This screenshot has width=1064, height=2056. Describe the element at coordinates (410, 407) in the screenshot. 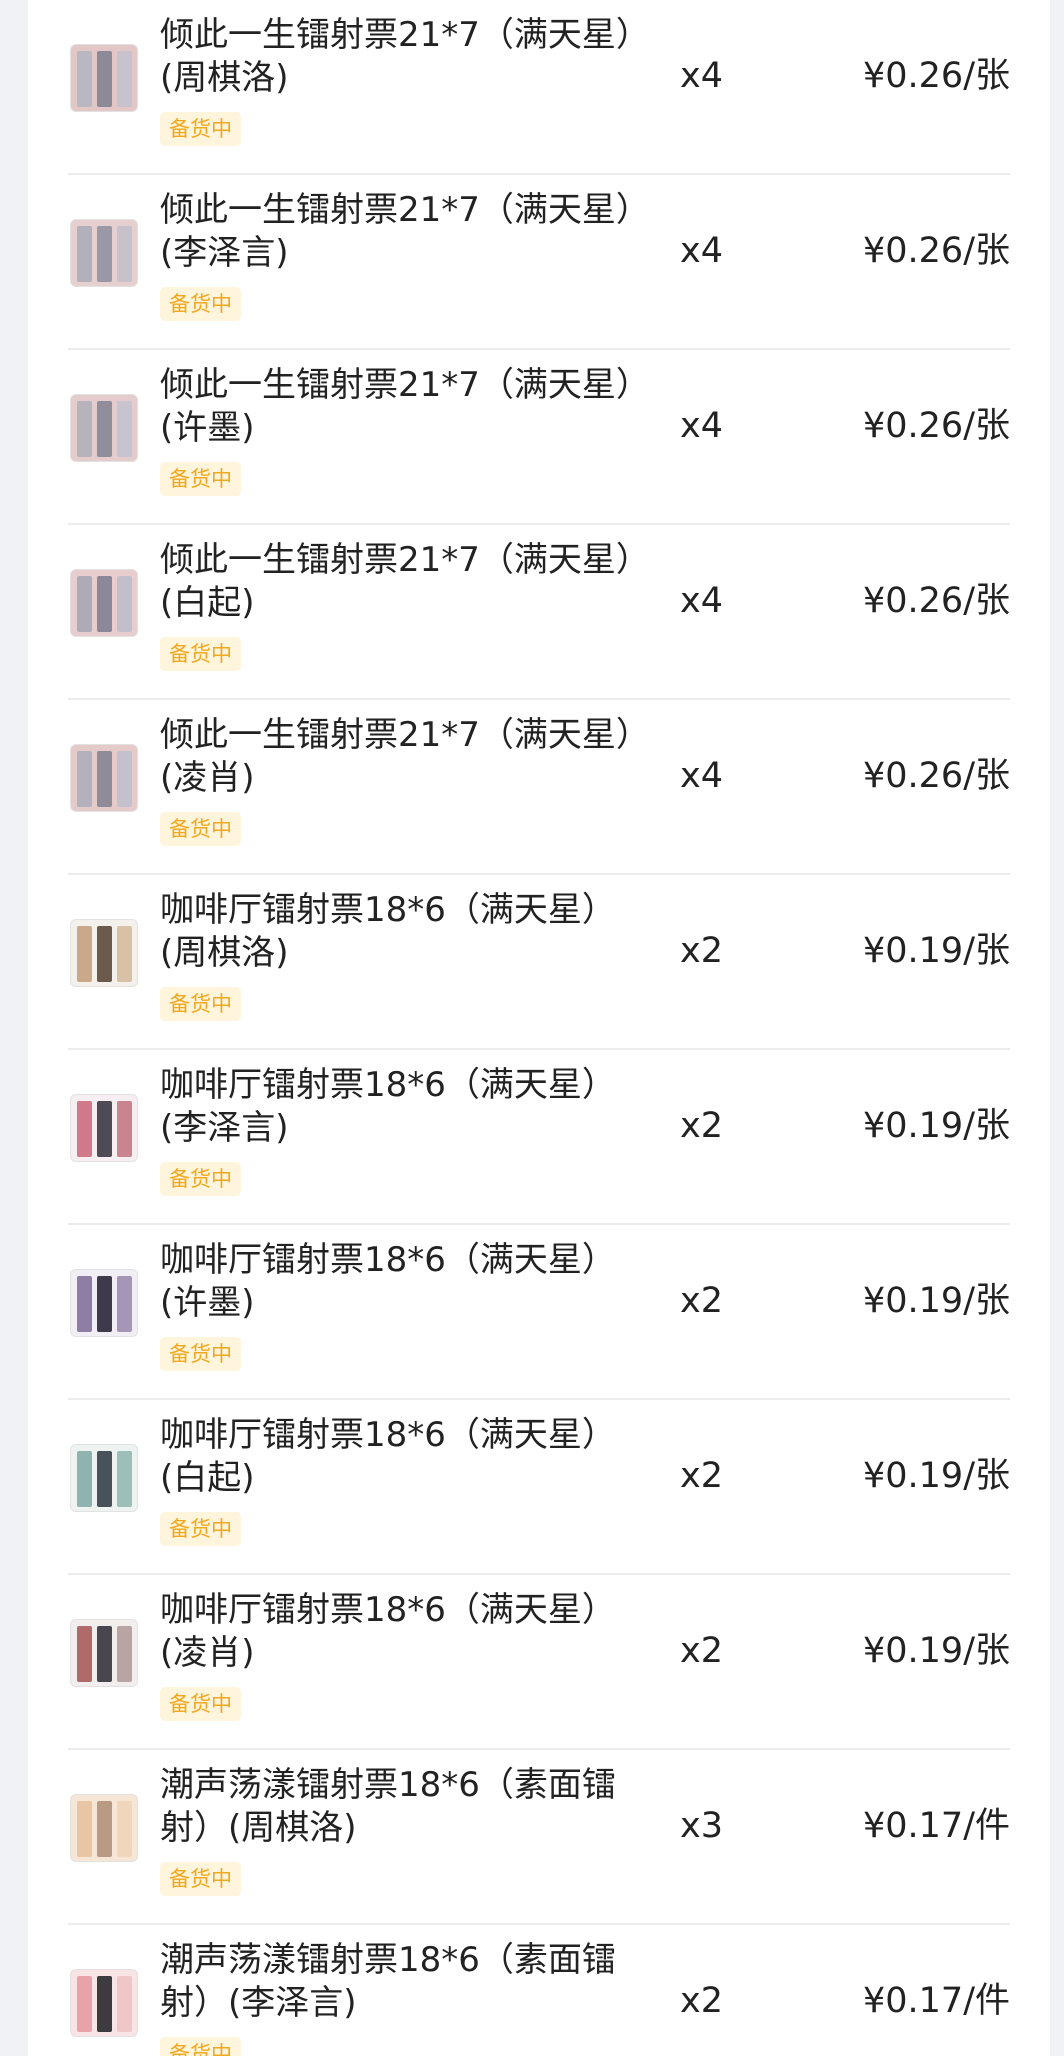

I see `product-title: 倾此一生镭射票21*7（满天星）(许墨)` at that location.